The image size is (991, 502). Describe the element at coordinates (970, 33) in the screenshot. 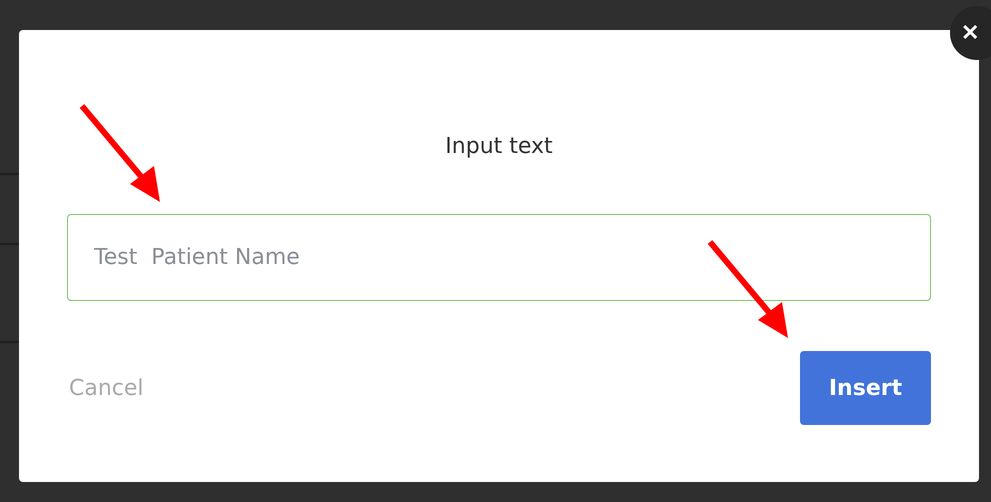

I see `close-button: ✕` at that location.